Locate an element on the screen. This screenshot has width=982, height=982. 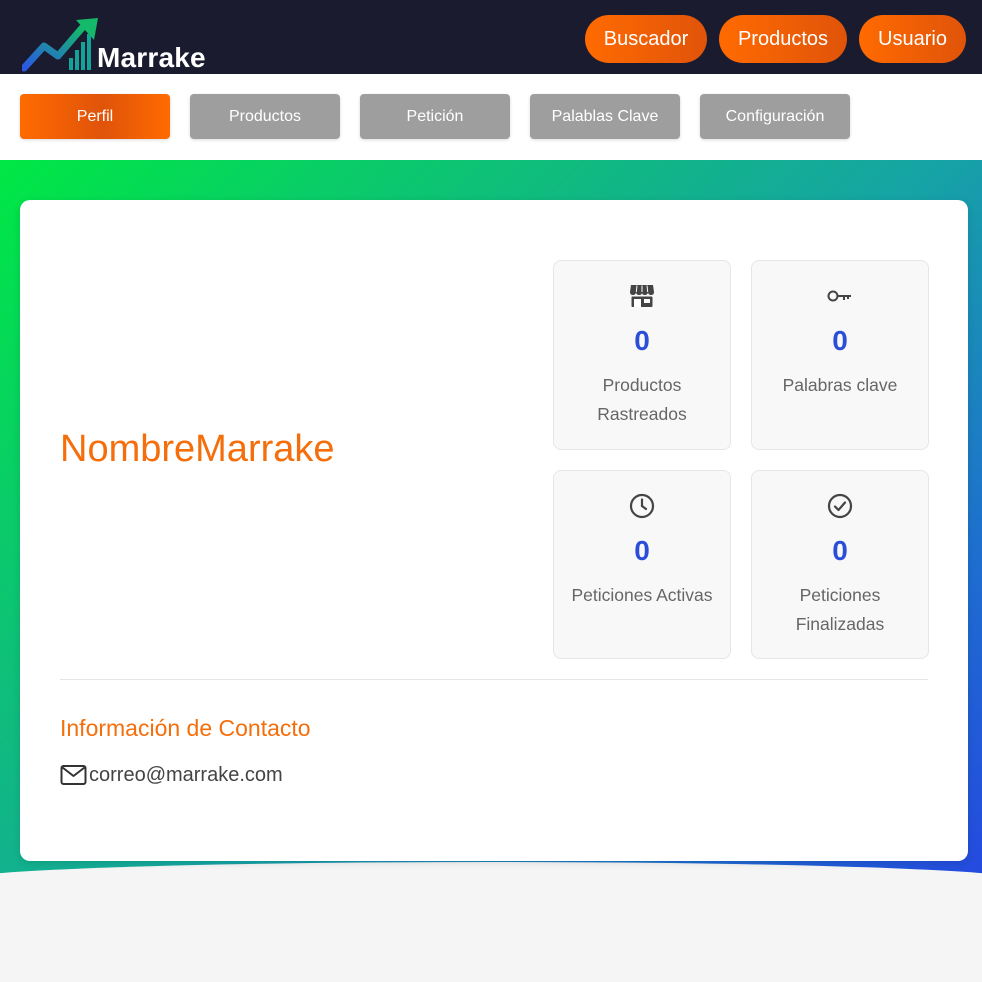
stat-label: Palabras clave is located at coordinates (840, 385).